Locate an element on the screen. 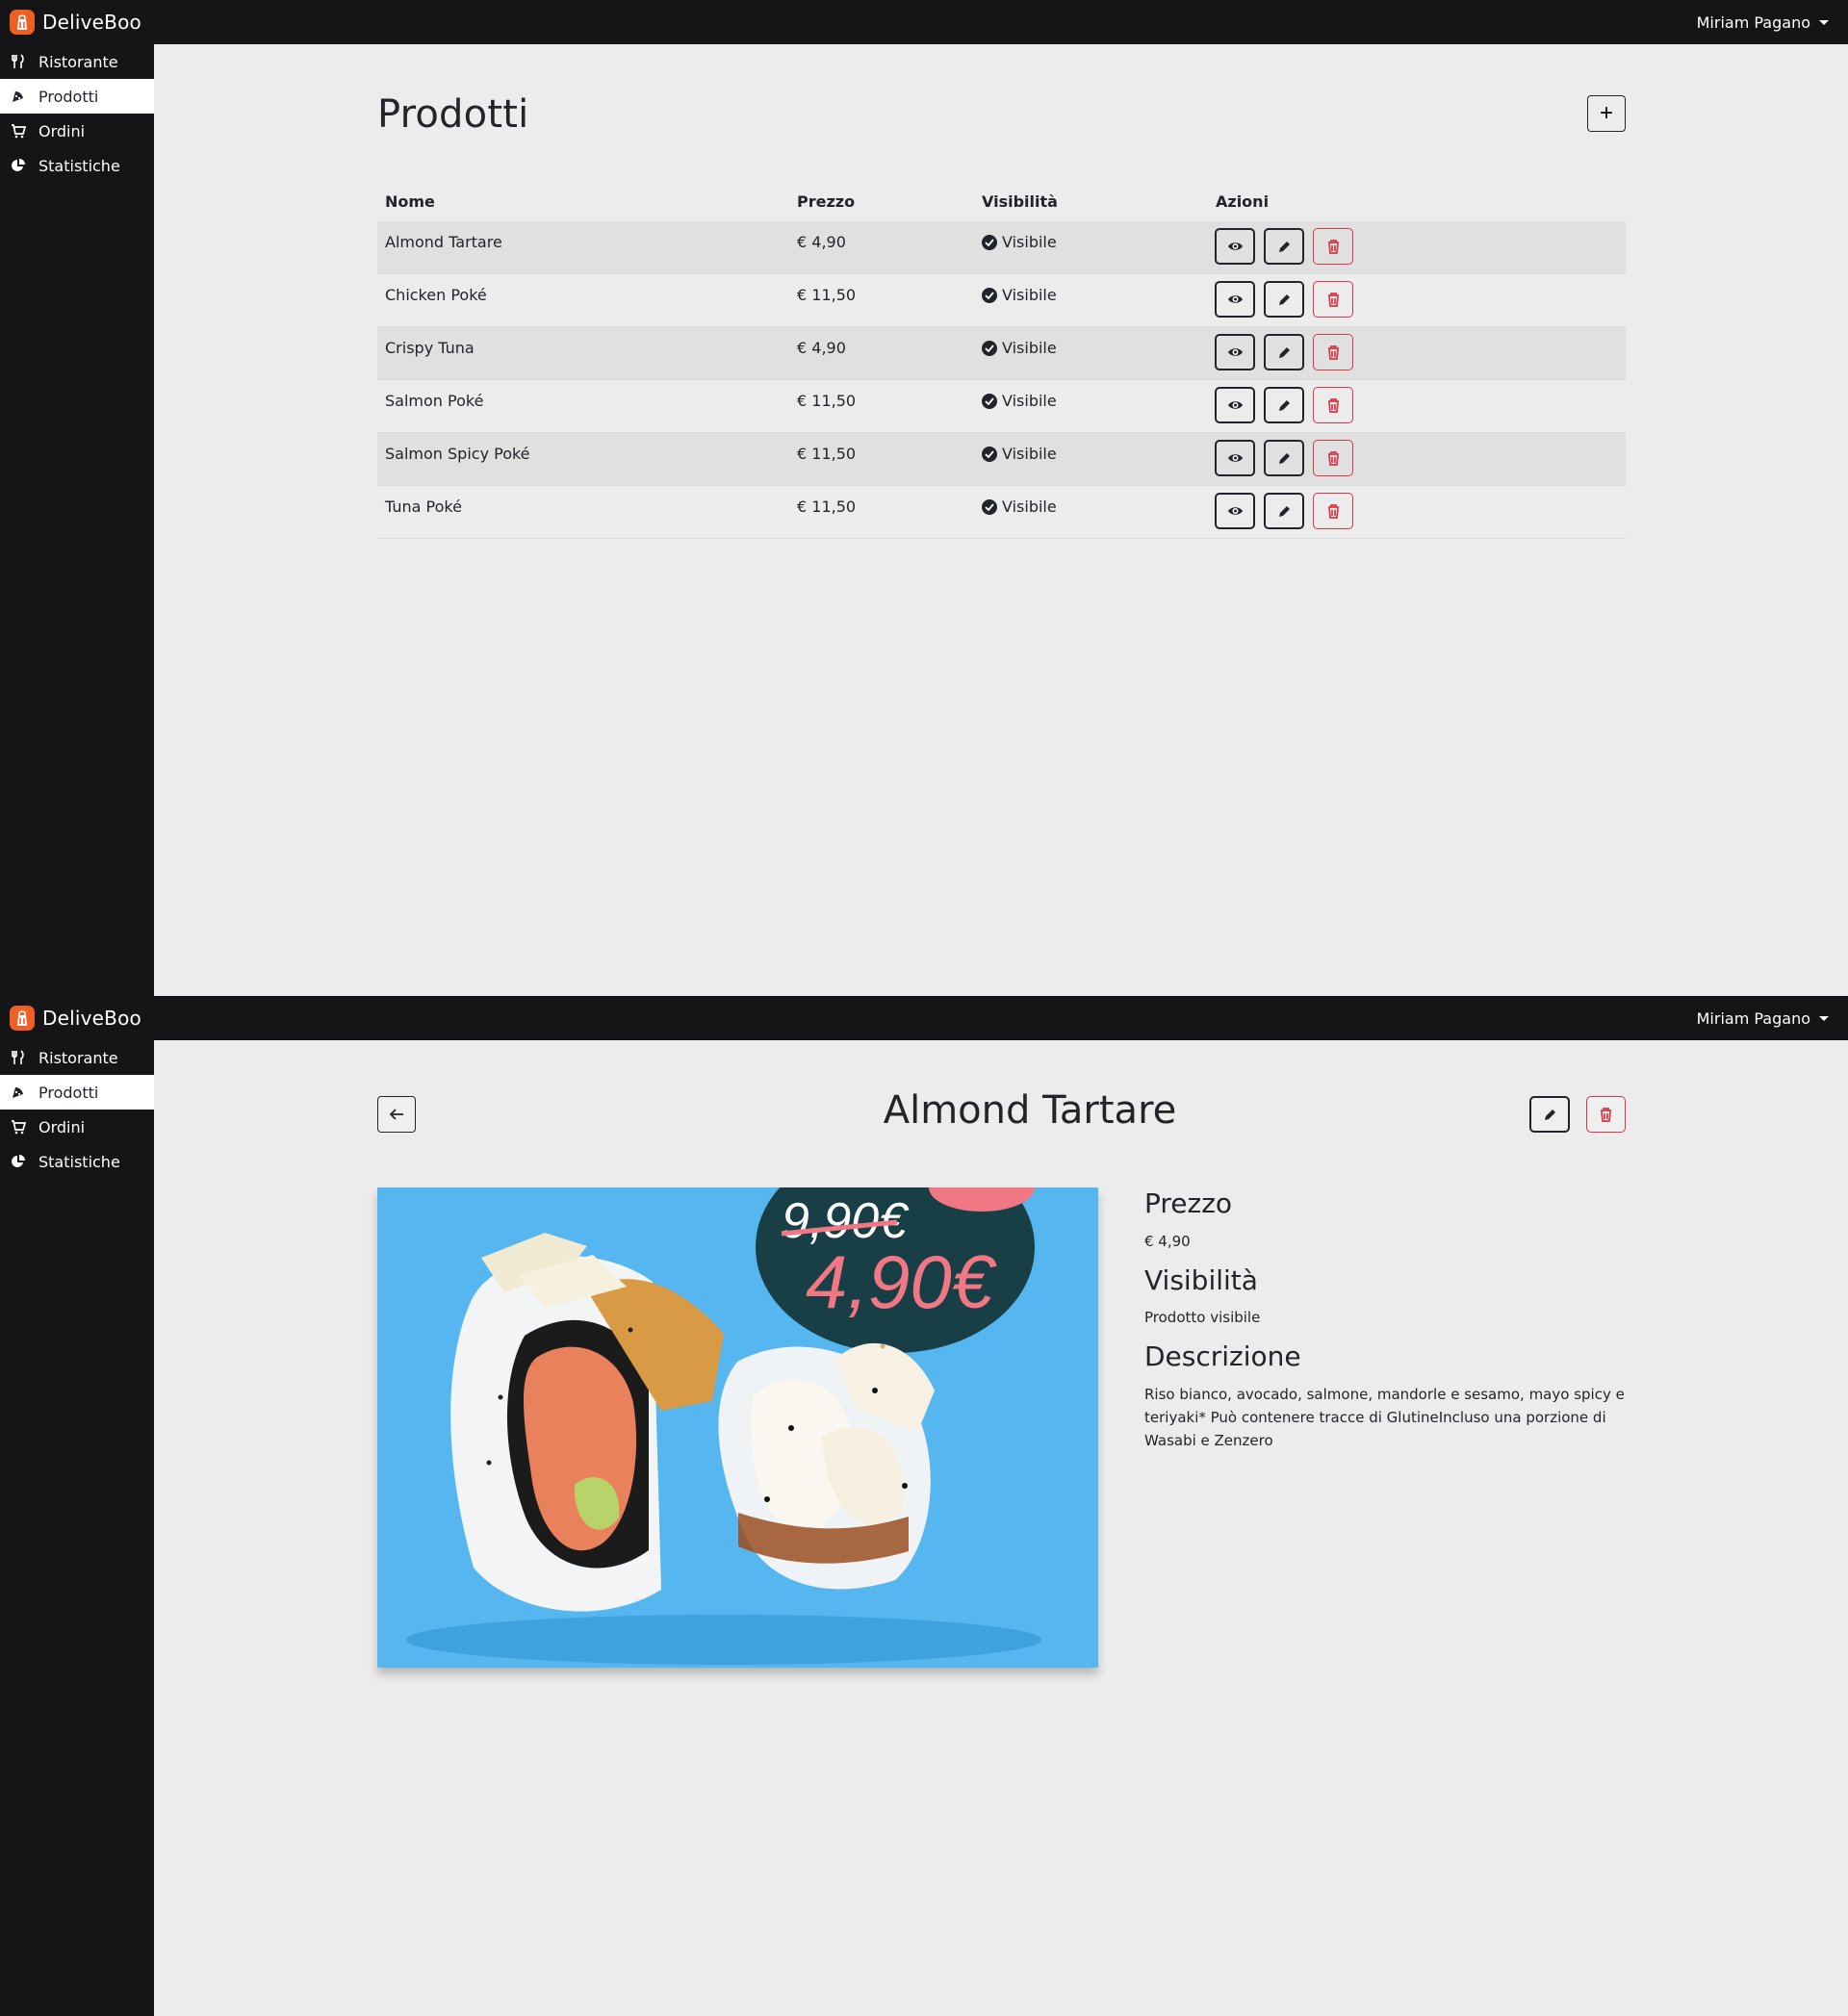 This screenshot has height=2016, width=1848. column-header-visibility: Visibilità is located at coordinates (1020, 201).